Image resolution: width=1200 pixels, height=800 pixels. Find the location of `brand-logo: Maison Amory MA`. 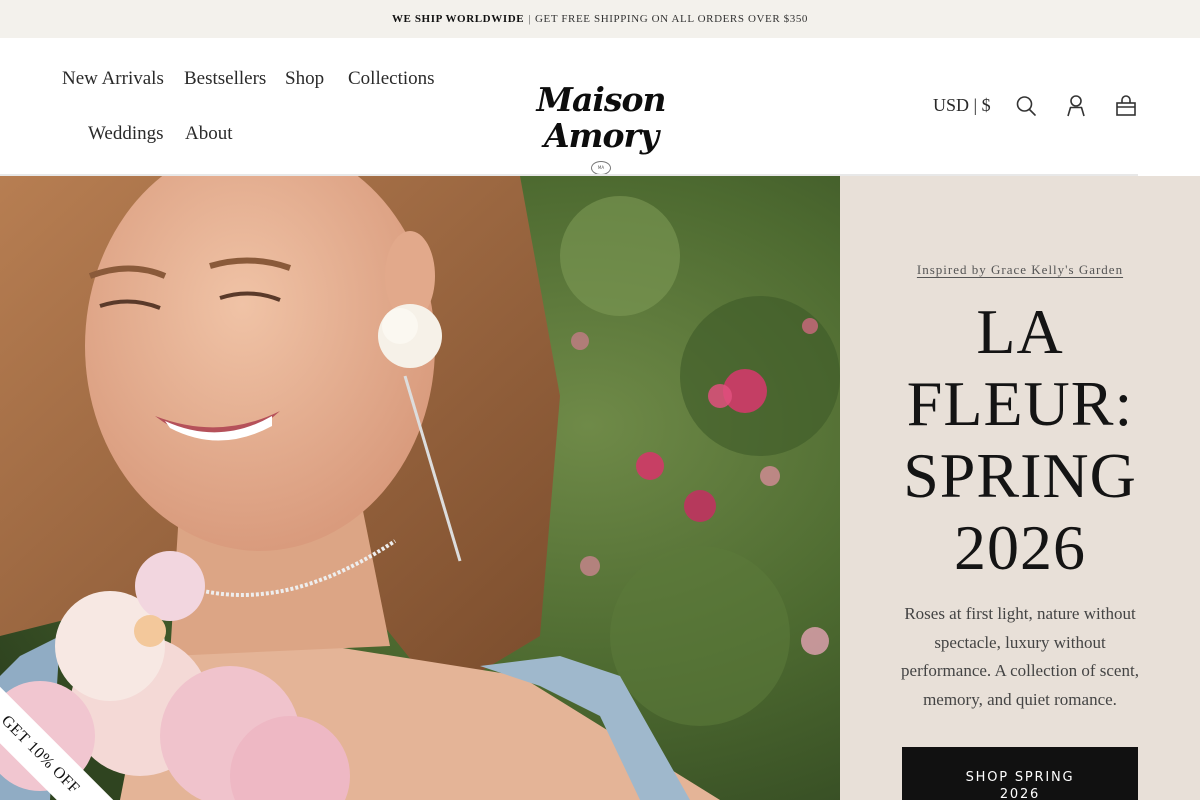

brand-logo: Maison Amory MA is located at coordinates (601, 128).